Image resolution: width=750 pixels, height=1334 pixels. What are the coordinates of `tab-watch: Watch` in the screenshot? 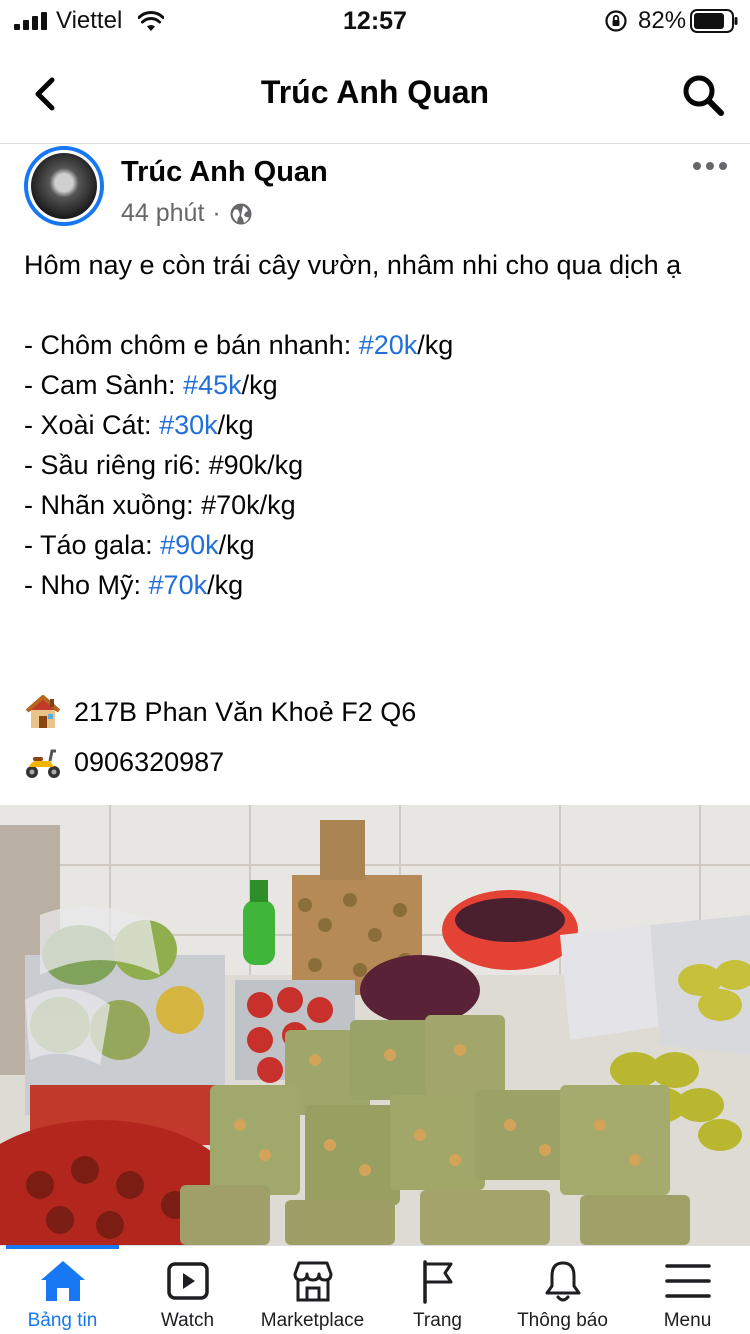 It's located at (187, 1290).